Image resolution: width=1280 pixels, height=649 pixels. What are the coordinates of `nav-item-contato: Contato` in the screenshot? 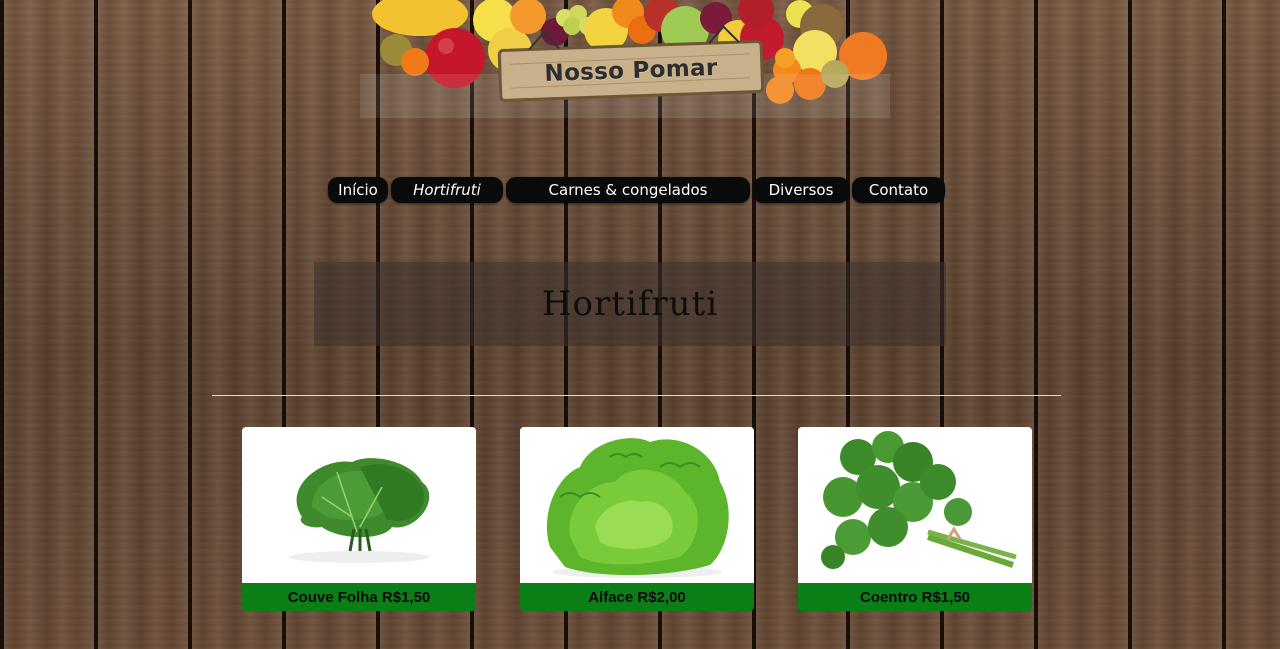 It's located at (898, 190).